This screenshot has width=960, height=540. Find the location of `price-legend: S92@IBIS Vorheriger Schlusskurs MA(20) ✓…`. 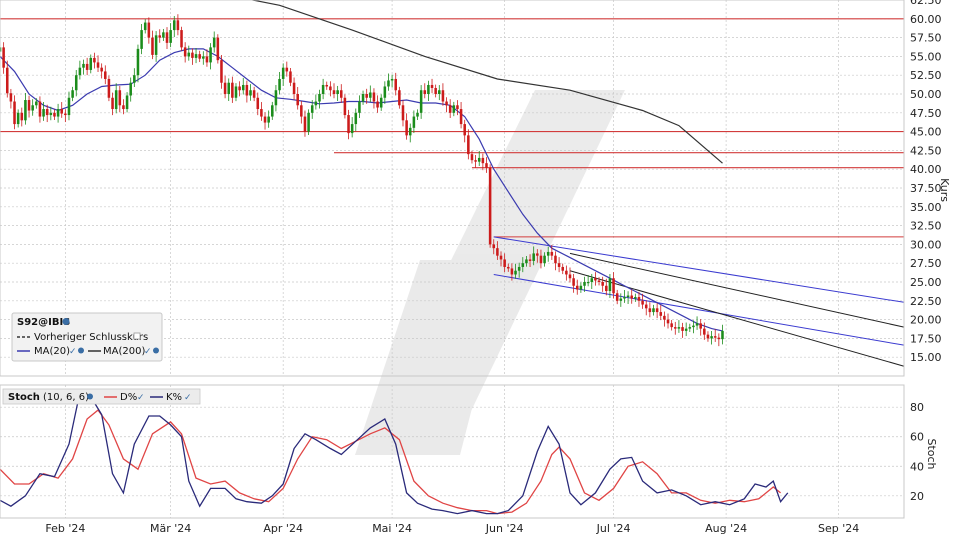

price-legend: S92@IBIS Vorheriger Schlusskurs MA(20) ✓… is located at coordinates (87, 337).